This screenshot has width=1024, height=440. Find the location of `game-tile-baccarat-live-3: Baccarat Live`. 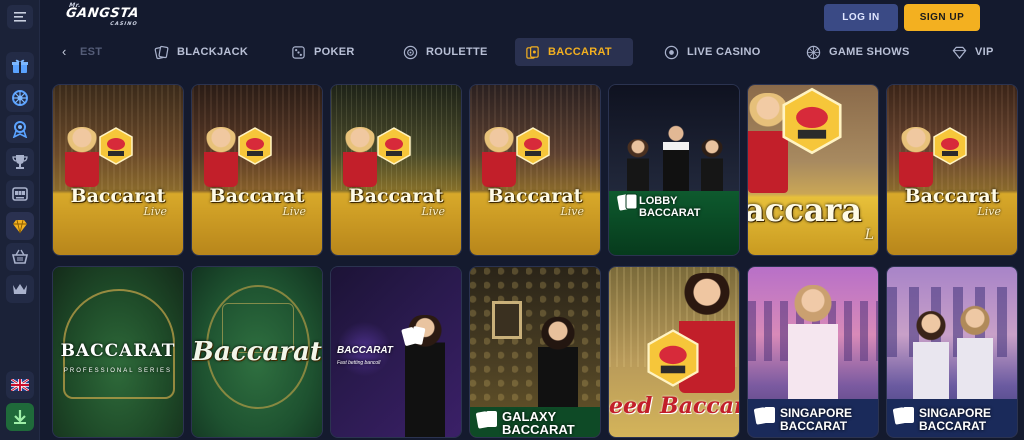

game-tile-baccarat-live-3: Baccarat Live is located at coordinates (396, 170).